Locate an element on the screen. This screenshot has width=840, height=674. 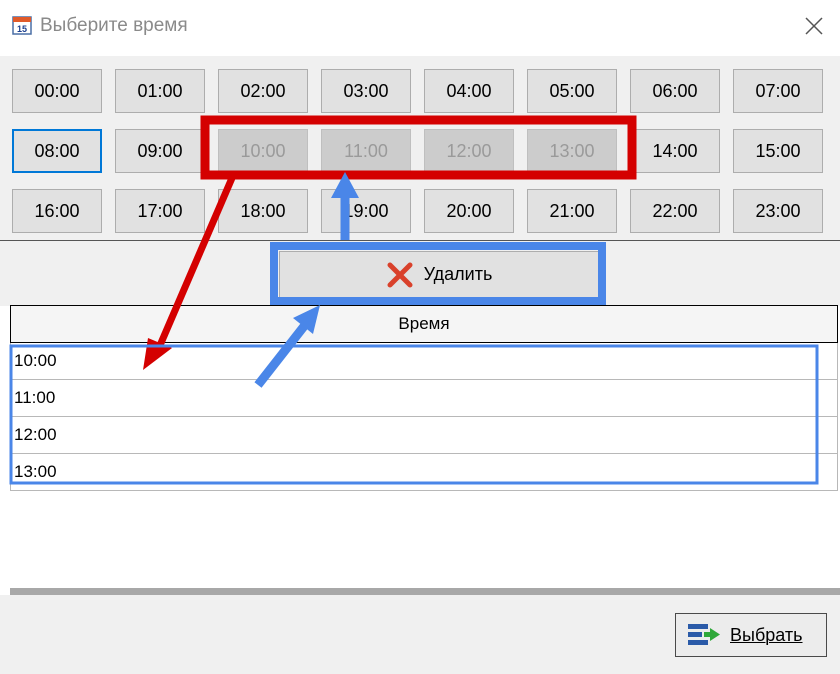
time-button: 15:00 is located at coordinates (778, 151).